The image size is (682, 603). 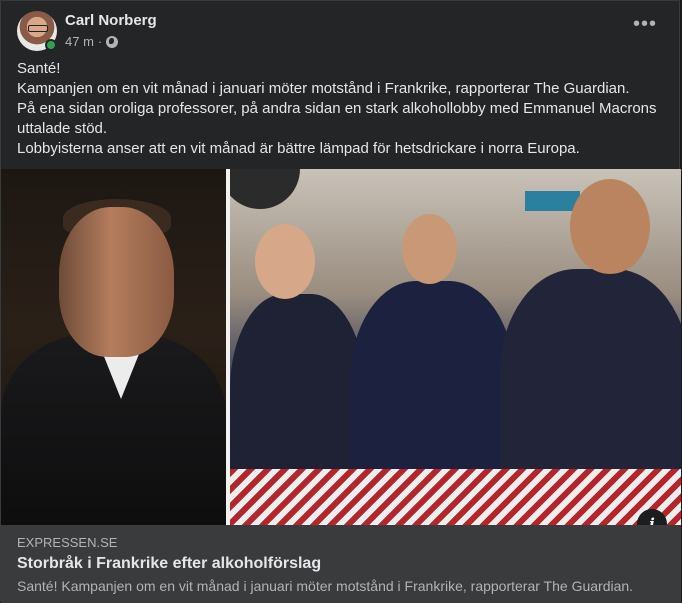 What do you see at coordinates (340, 29) in the screenshot?
I see `post-header: Carl Norberg 47 m · •••` at bounding box center [340, 29].